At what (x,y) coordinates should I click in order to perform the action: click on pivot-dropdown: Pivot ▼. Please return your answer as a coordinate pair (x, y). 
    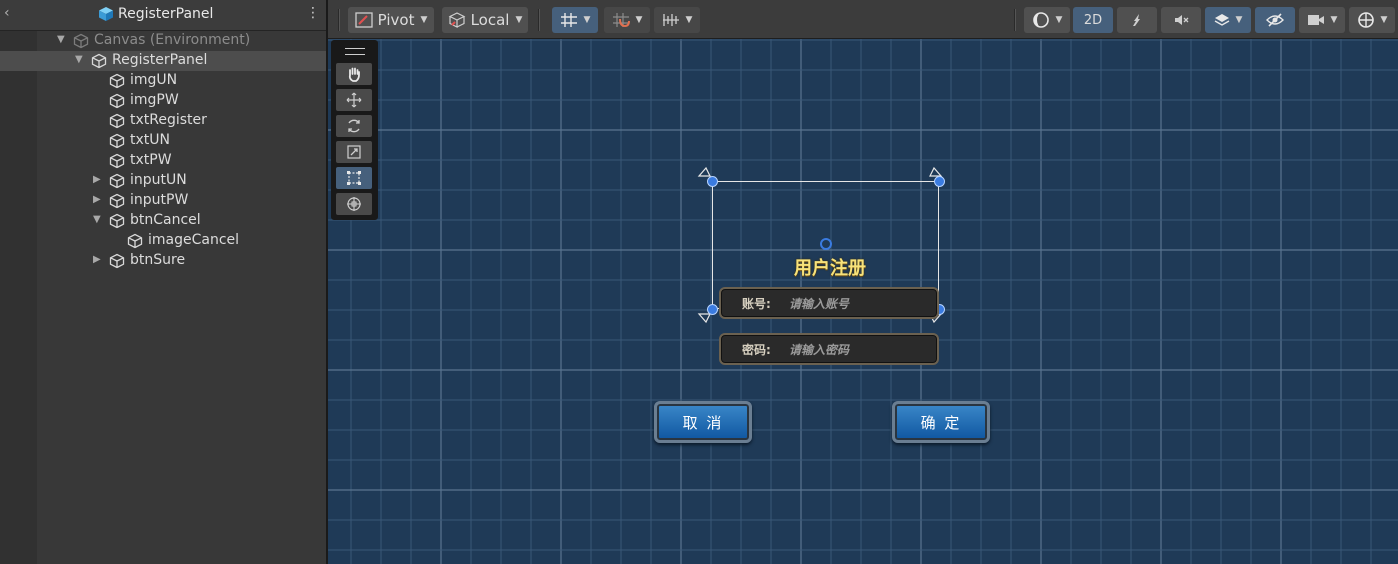
    Looking at the image, I should click on (391, 20).